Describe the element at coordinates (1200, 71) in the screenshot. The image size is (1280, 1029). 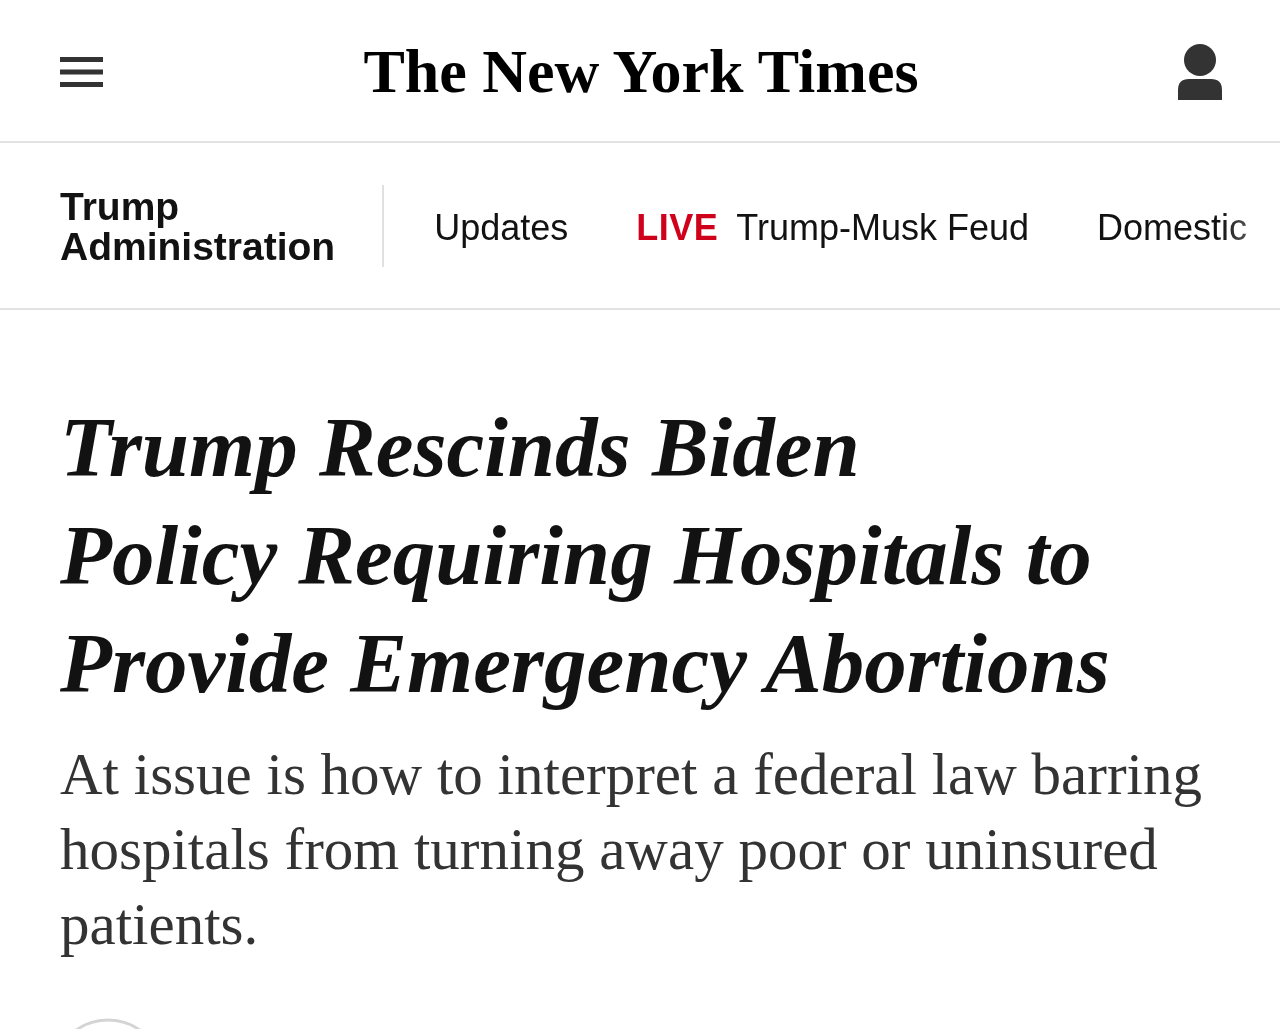
I see `user-icon` at that location.